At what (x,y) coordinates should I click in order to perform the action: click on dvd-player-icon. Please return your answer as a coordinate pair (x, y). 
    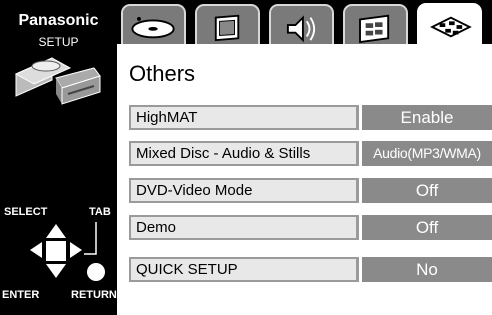
    Looking at the image, I should click on (57, 81).